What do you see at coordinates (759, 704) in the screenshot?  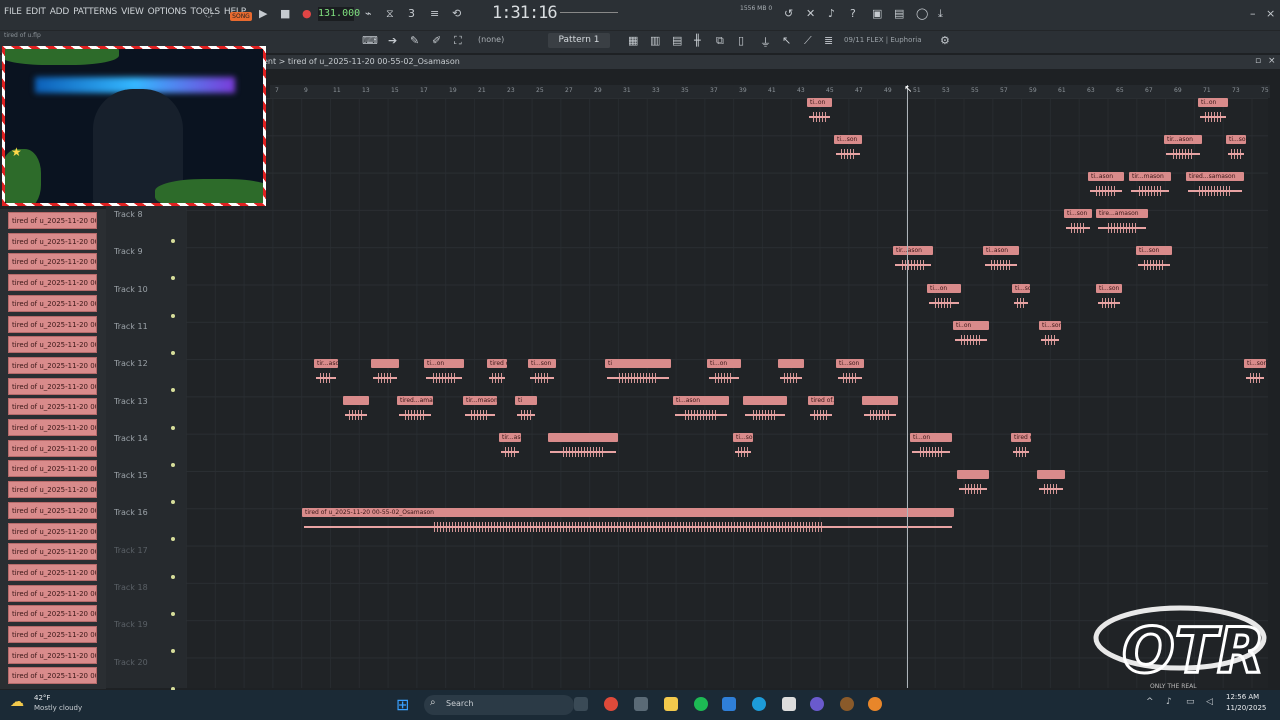 I see `edge-icon` at bounding box center [759, 704].